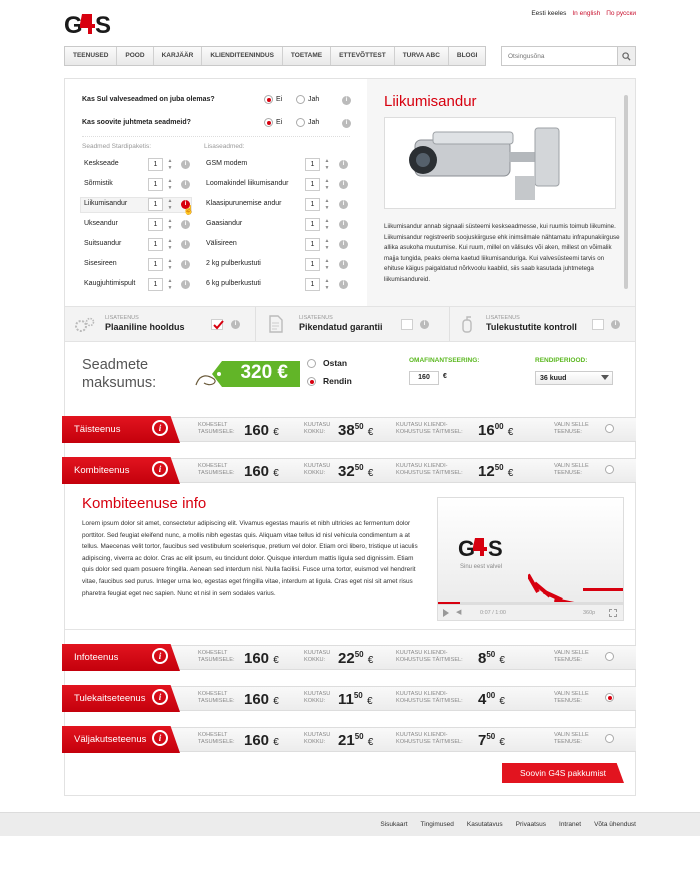 The image size is (700, 875). I want to click on footer-link-intranet: Intranet, so click(570, 824).